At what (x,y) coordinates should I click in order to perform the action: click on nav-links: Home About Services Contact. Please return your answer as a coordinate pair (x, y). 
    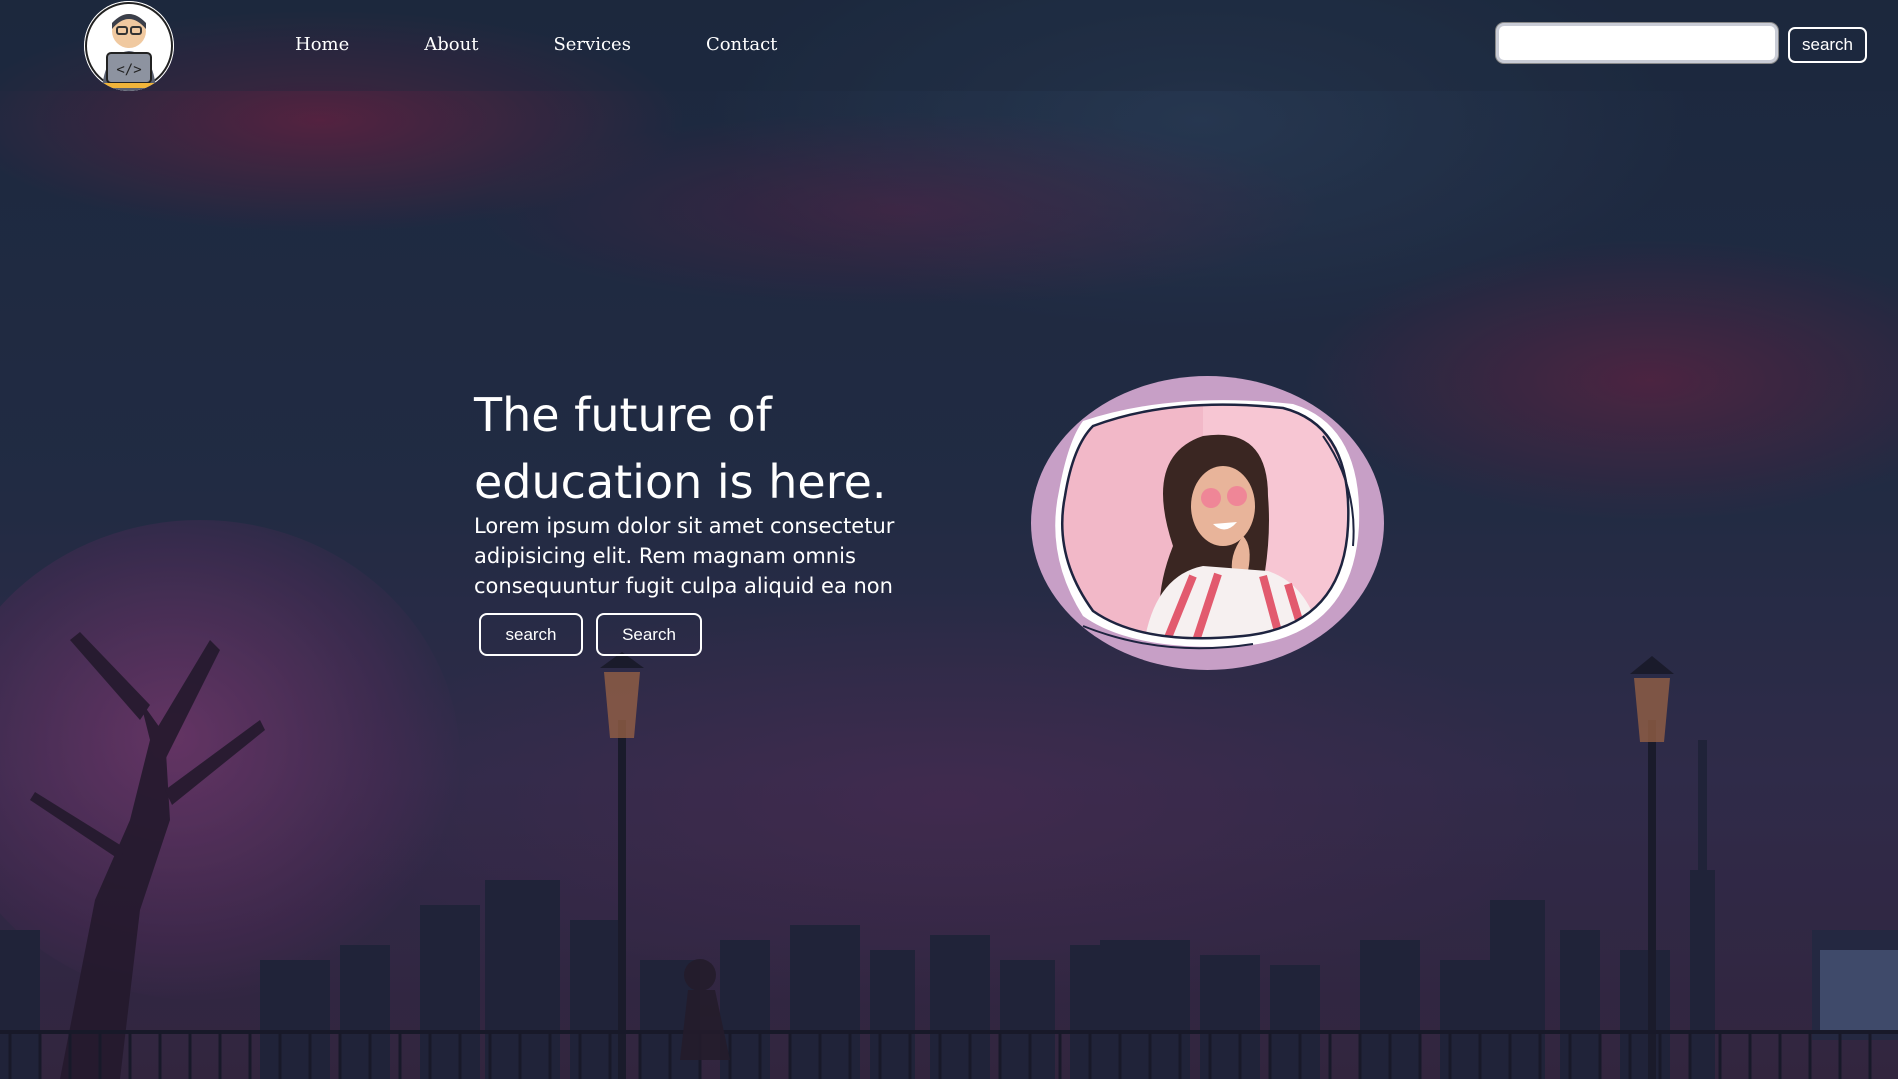
    Looking at the image, I should click on (573, 44).